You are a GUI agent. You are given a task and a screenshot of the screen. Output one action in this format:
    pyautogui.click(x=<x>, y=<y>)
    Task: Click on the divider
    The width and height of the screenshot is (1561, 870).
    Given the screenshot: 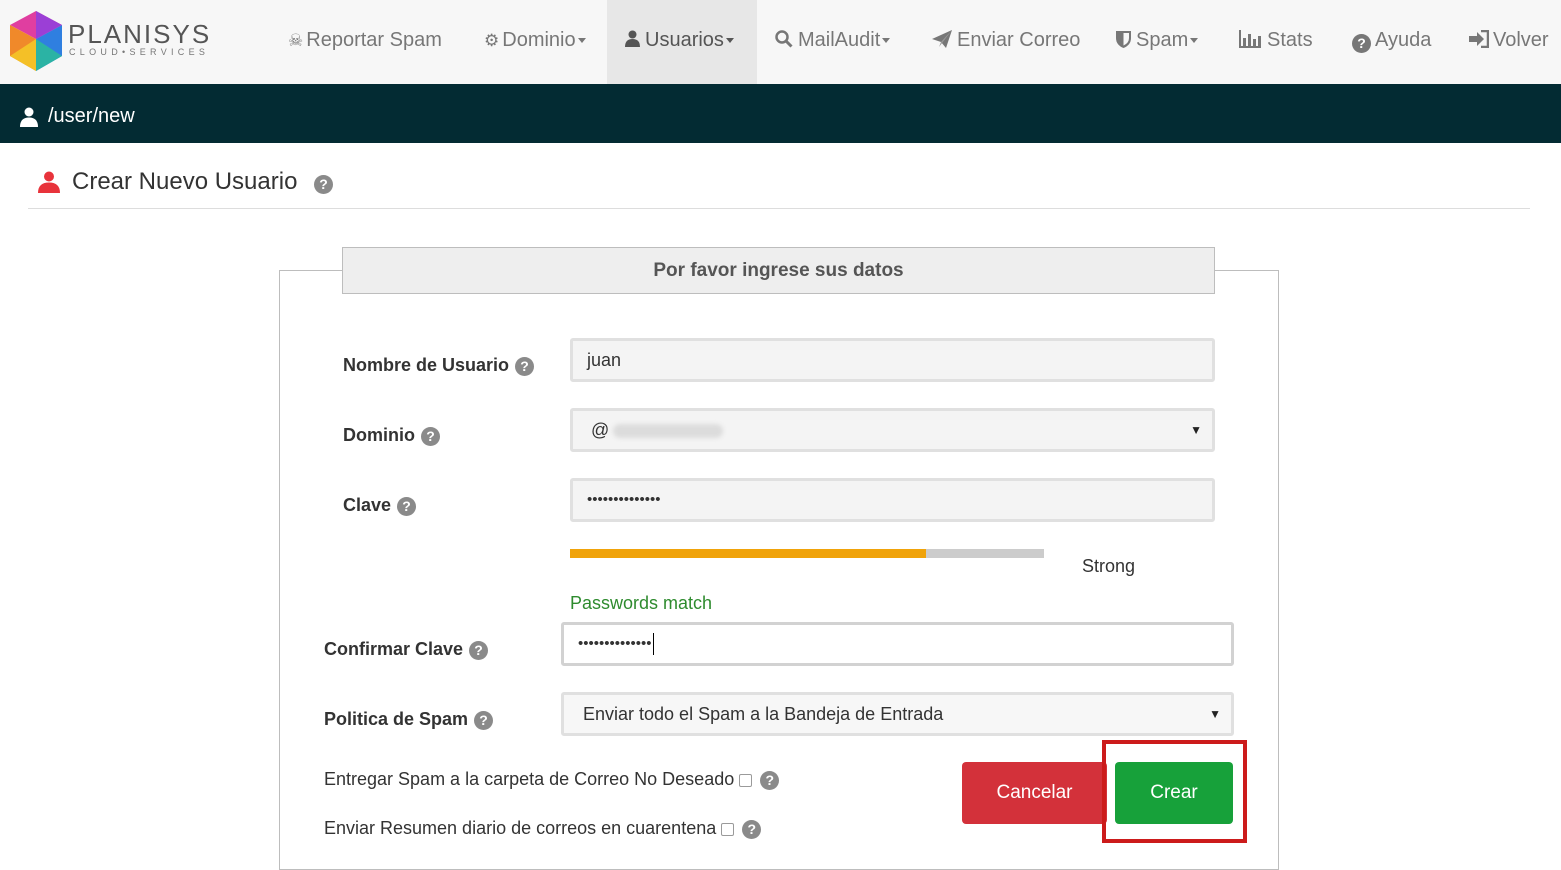 What is the action you would take?
    pyautogui.click(x=779, y=208)
    